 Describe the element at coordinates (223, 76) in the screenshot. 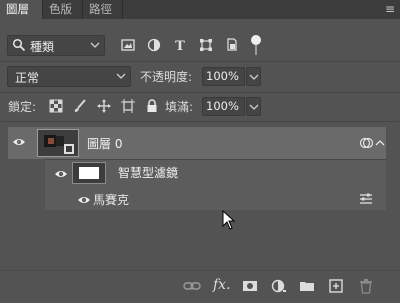

I see `opacity-field: 100%` at that location.